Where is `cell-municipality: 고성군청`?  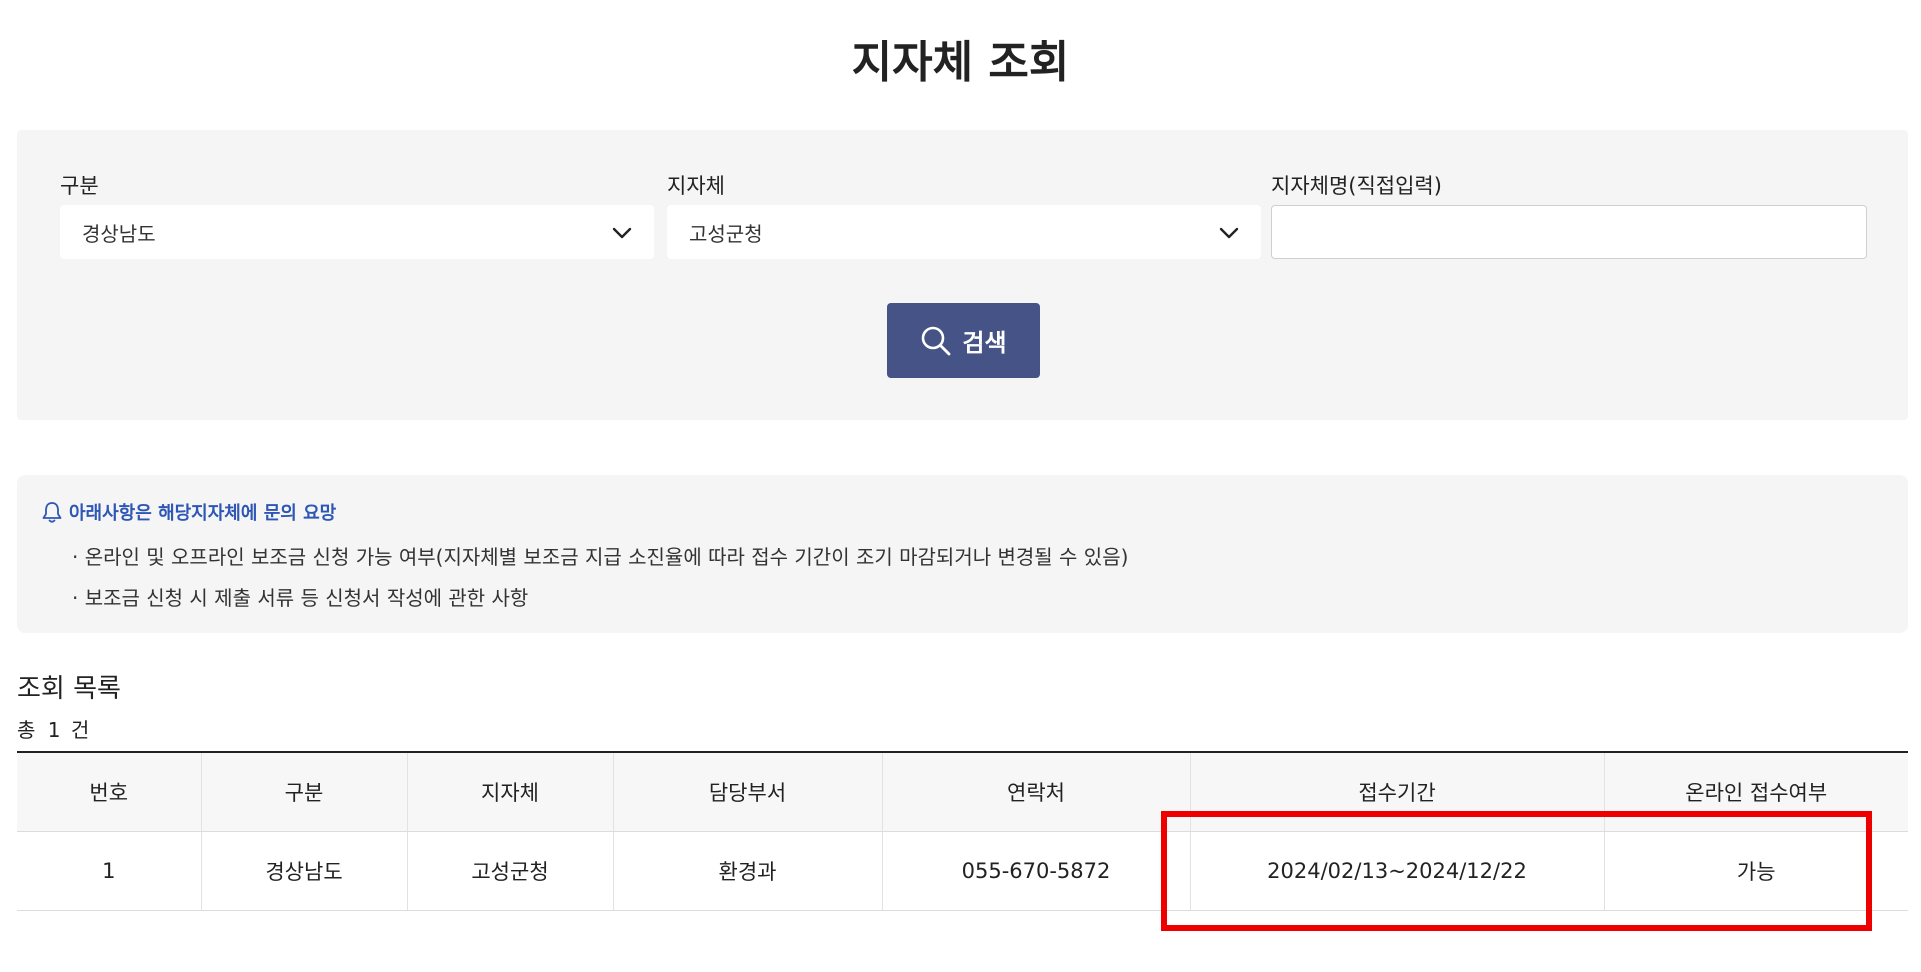
cell-municipality: 고성군청 is located at coordinates (510, 871).